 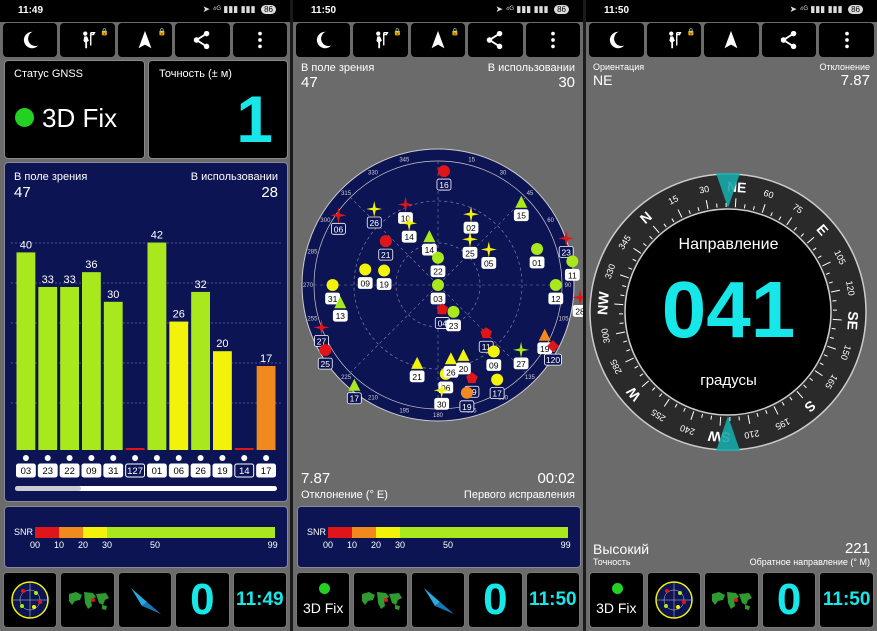 What do you see at coordinates (339, 229) in the screenshot?
I see `satellite-id: 06` at bounding box center [339, 229].